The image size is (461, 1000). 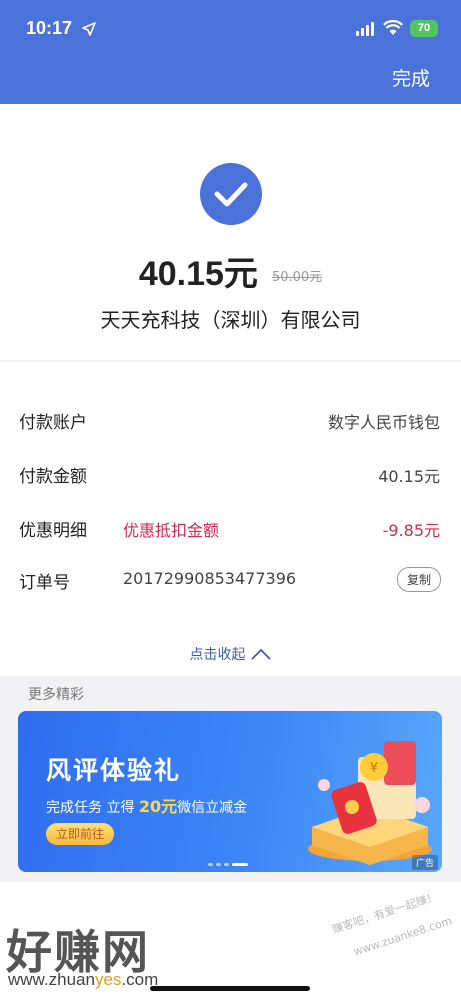 What do you see at coordinates (80, 834) in the screenshot?
I see `go-now-button: 立即前往` at bounding box center [80, 834].